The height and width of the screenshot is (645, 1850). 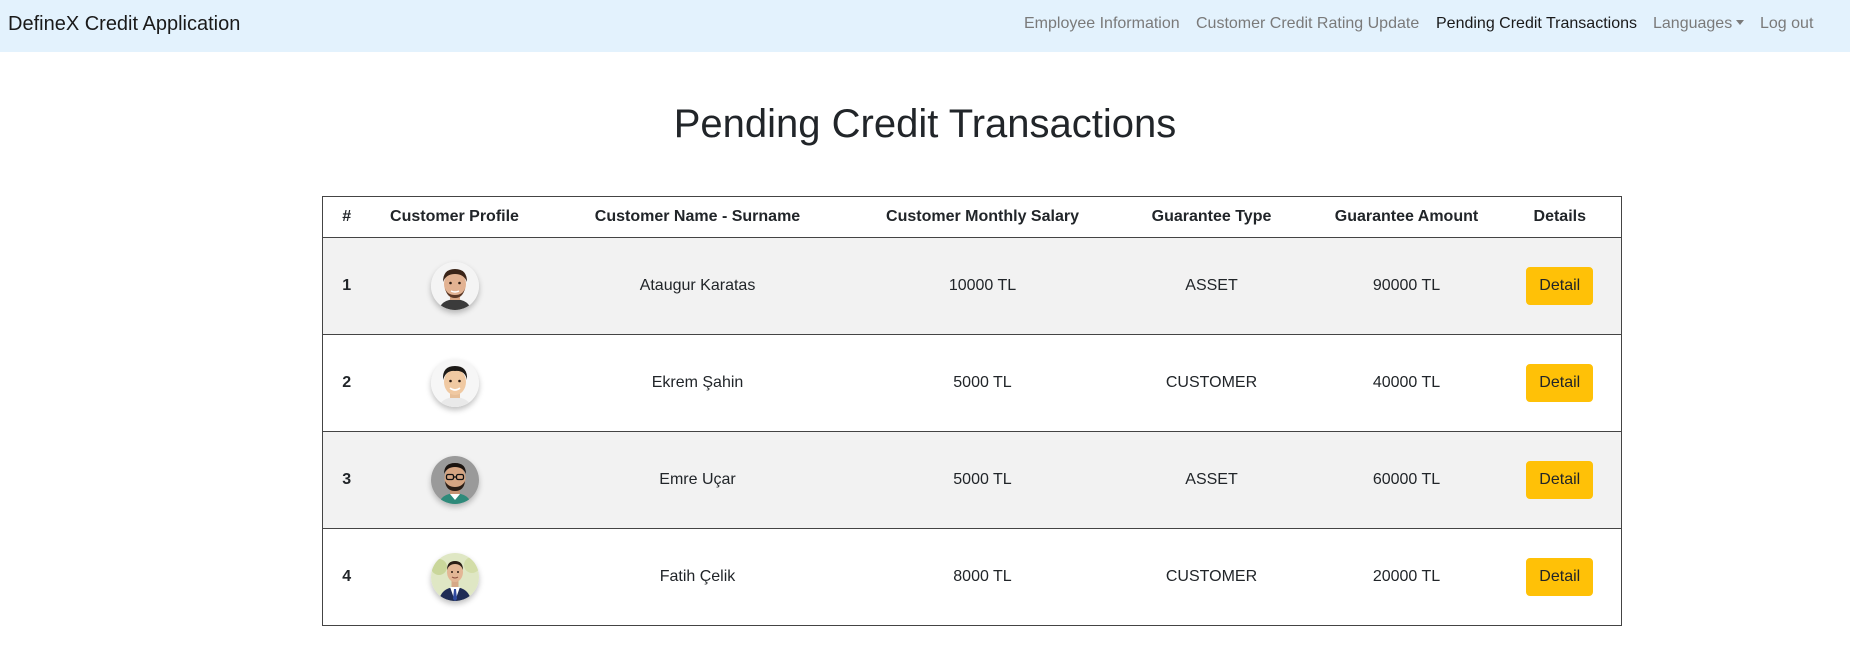 What do you see at coordinates (1693, 23) in the screenshot?
I see `nav-languages-label: Languages` at bounding box center [1693, 23].